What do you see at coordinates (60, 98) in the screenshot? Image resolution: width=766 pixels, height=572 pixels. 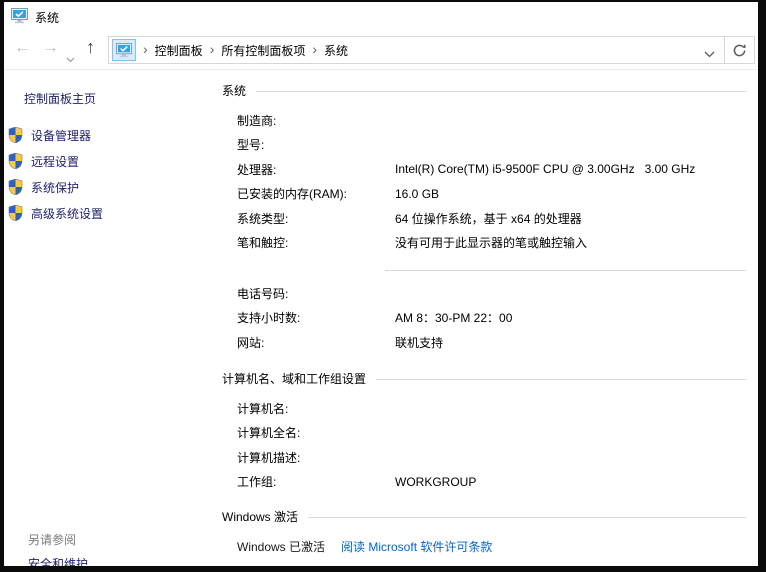 I see `sidebar-item-control-panel-home: 控制面板主页` at bounding box center [60, 98].